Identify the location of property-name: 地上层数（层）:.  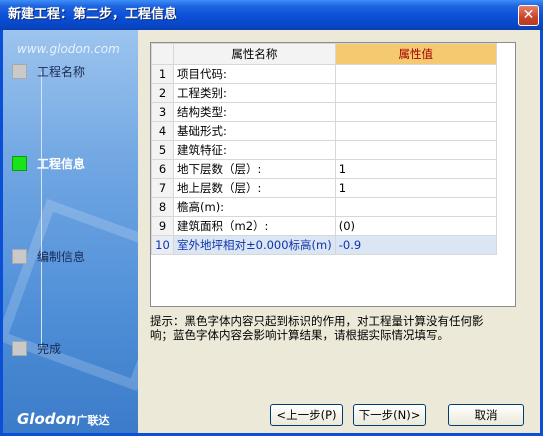
(254, 188).